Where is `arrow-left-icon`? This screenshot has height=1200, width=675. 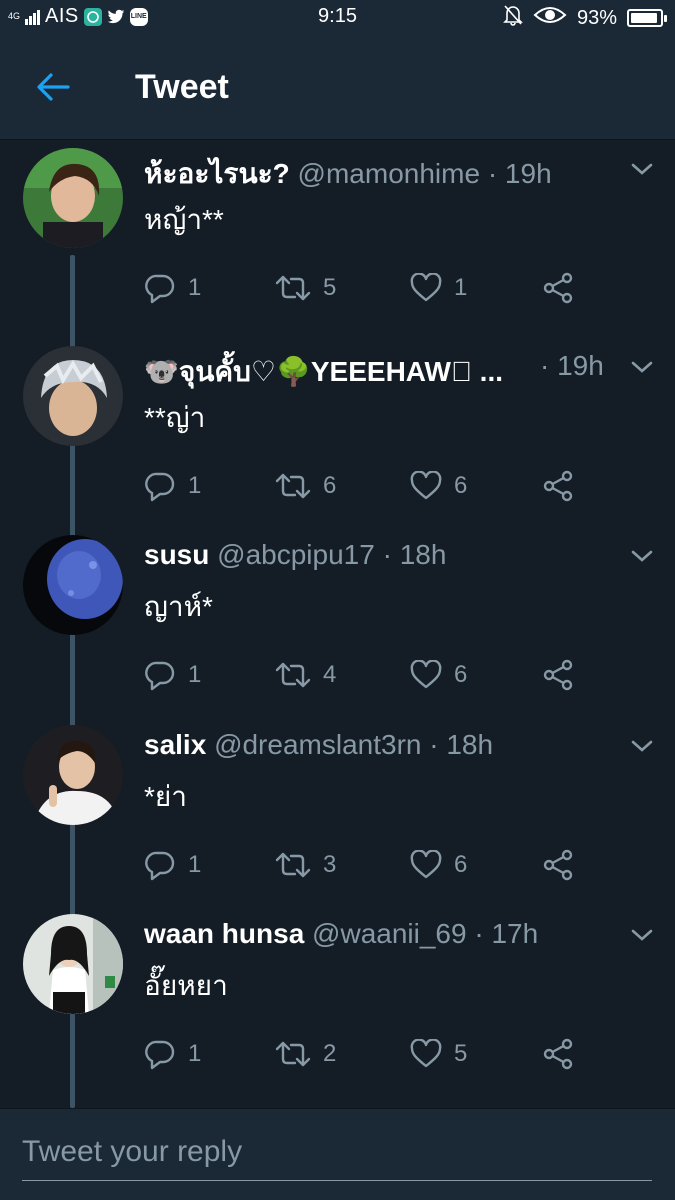 arrow-left-icon is located at coordinates (53, 87).